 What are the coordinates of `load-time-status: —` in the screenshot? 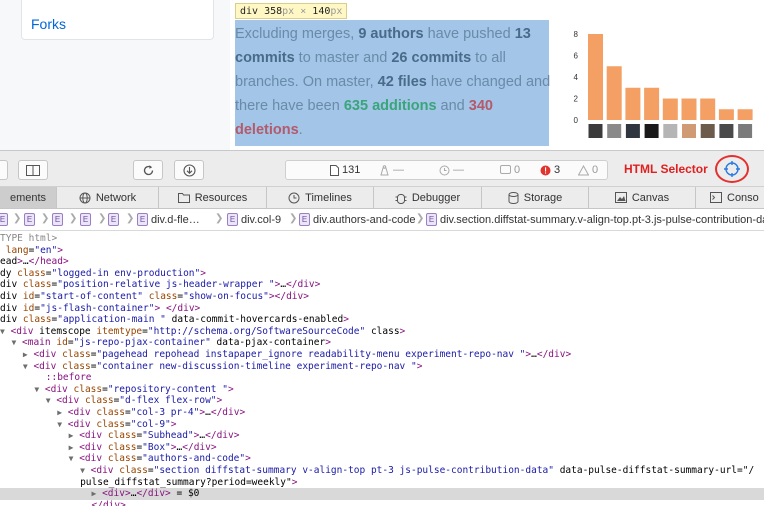 It's located at (451, 170).